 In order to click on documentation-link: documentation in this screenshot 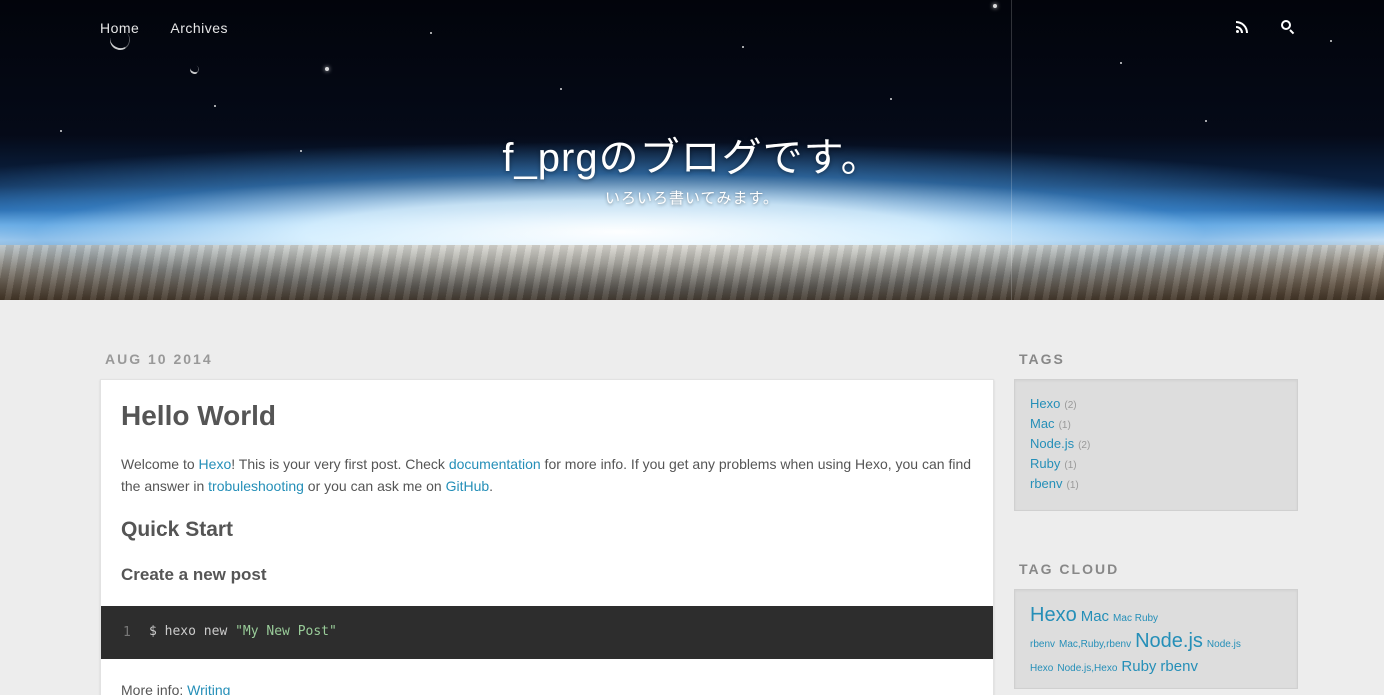, I will do `click(495, 464)`.